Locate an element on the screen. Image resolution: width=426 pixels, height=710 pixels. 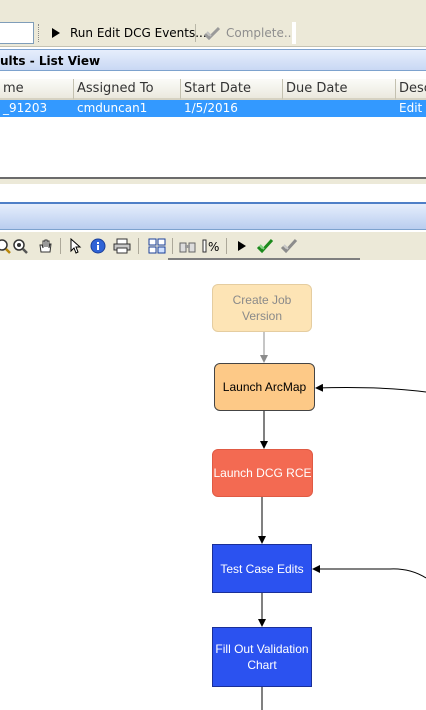
pointer-icon is located at coordinates (75, 246).